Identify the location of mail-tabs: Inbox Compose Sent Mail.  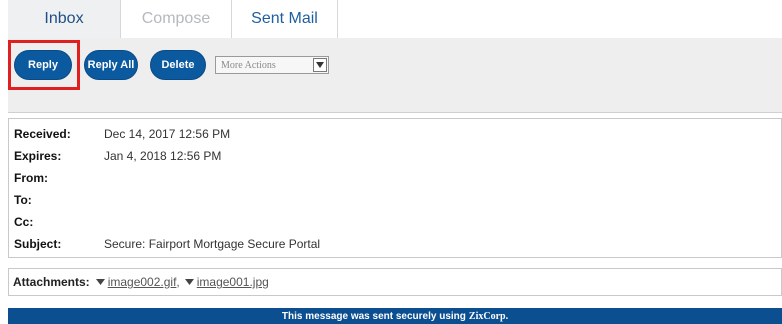
(173, 19).